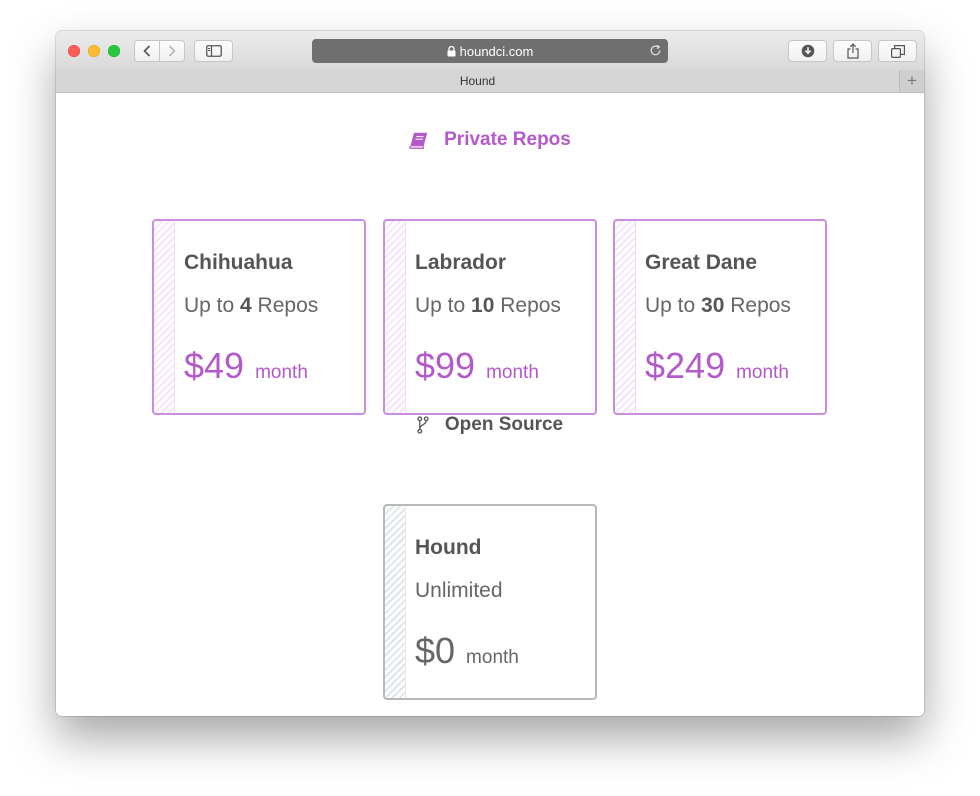 The width and height of the screenshot is (980, 796). I want to click on plan-price-row: $99 month, so click(477, 366).